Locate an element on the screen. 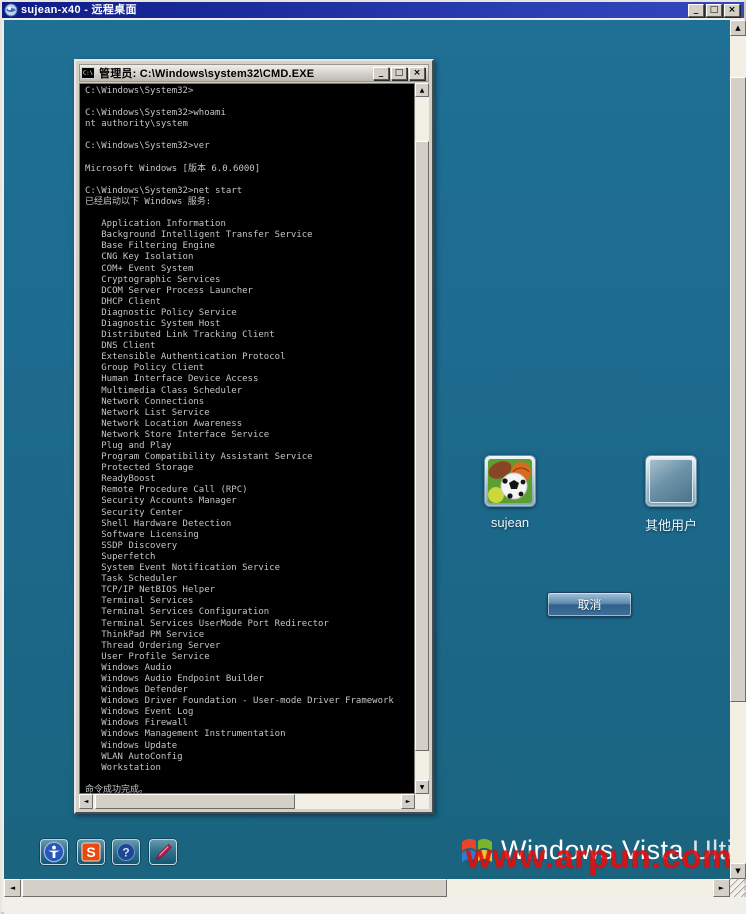  window-title: sujean-x40 - 远程桌面 is located at coordinates (79, 10).